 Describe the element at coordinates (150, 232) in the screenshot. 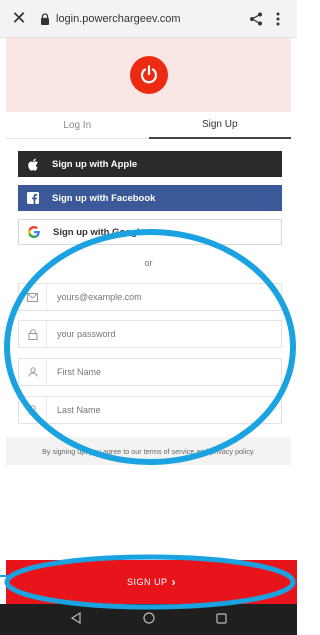

I see `google-signup-button: Sign up with Google` at that location.